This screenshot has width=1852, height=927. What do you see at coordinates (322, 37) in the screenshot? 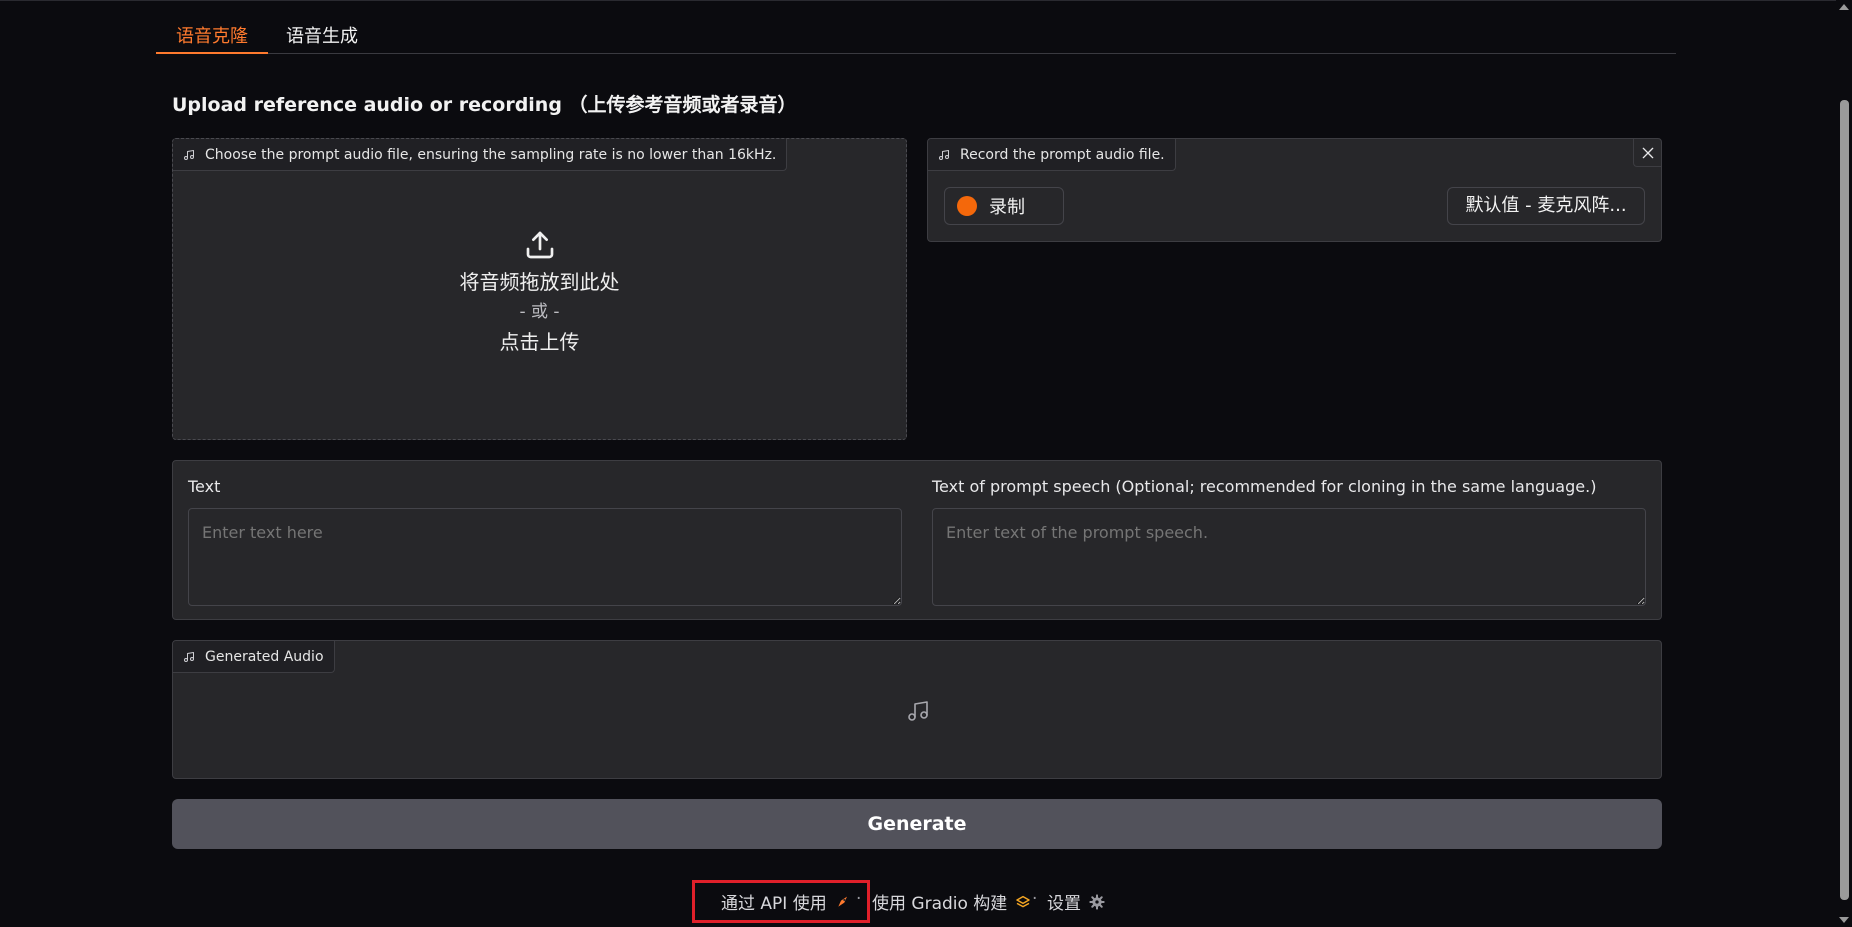
I see `tab-voice-generation: 语音生成` at bounding box center [322, 37].